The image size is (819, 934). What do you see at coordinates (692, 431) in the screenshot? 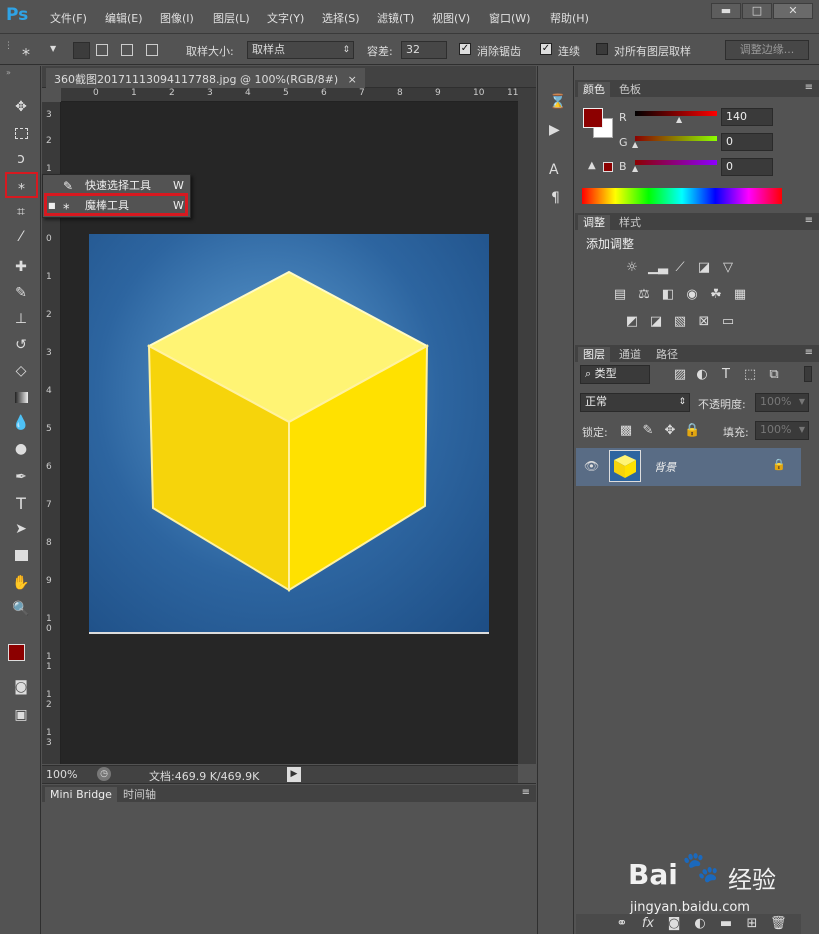
I see `lock-all-icon: 🔒` at bounding box center [692, 431].